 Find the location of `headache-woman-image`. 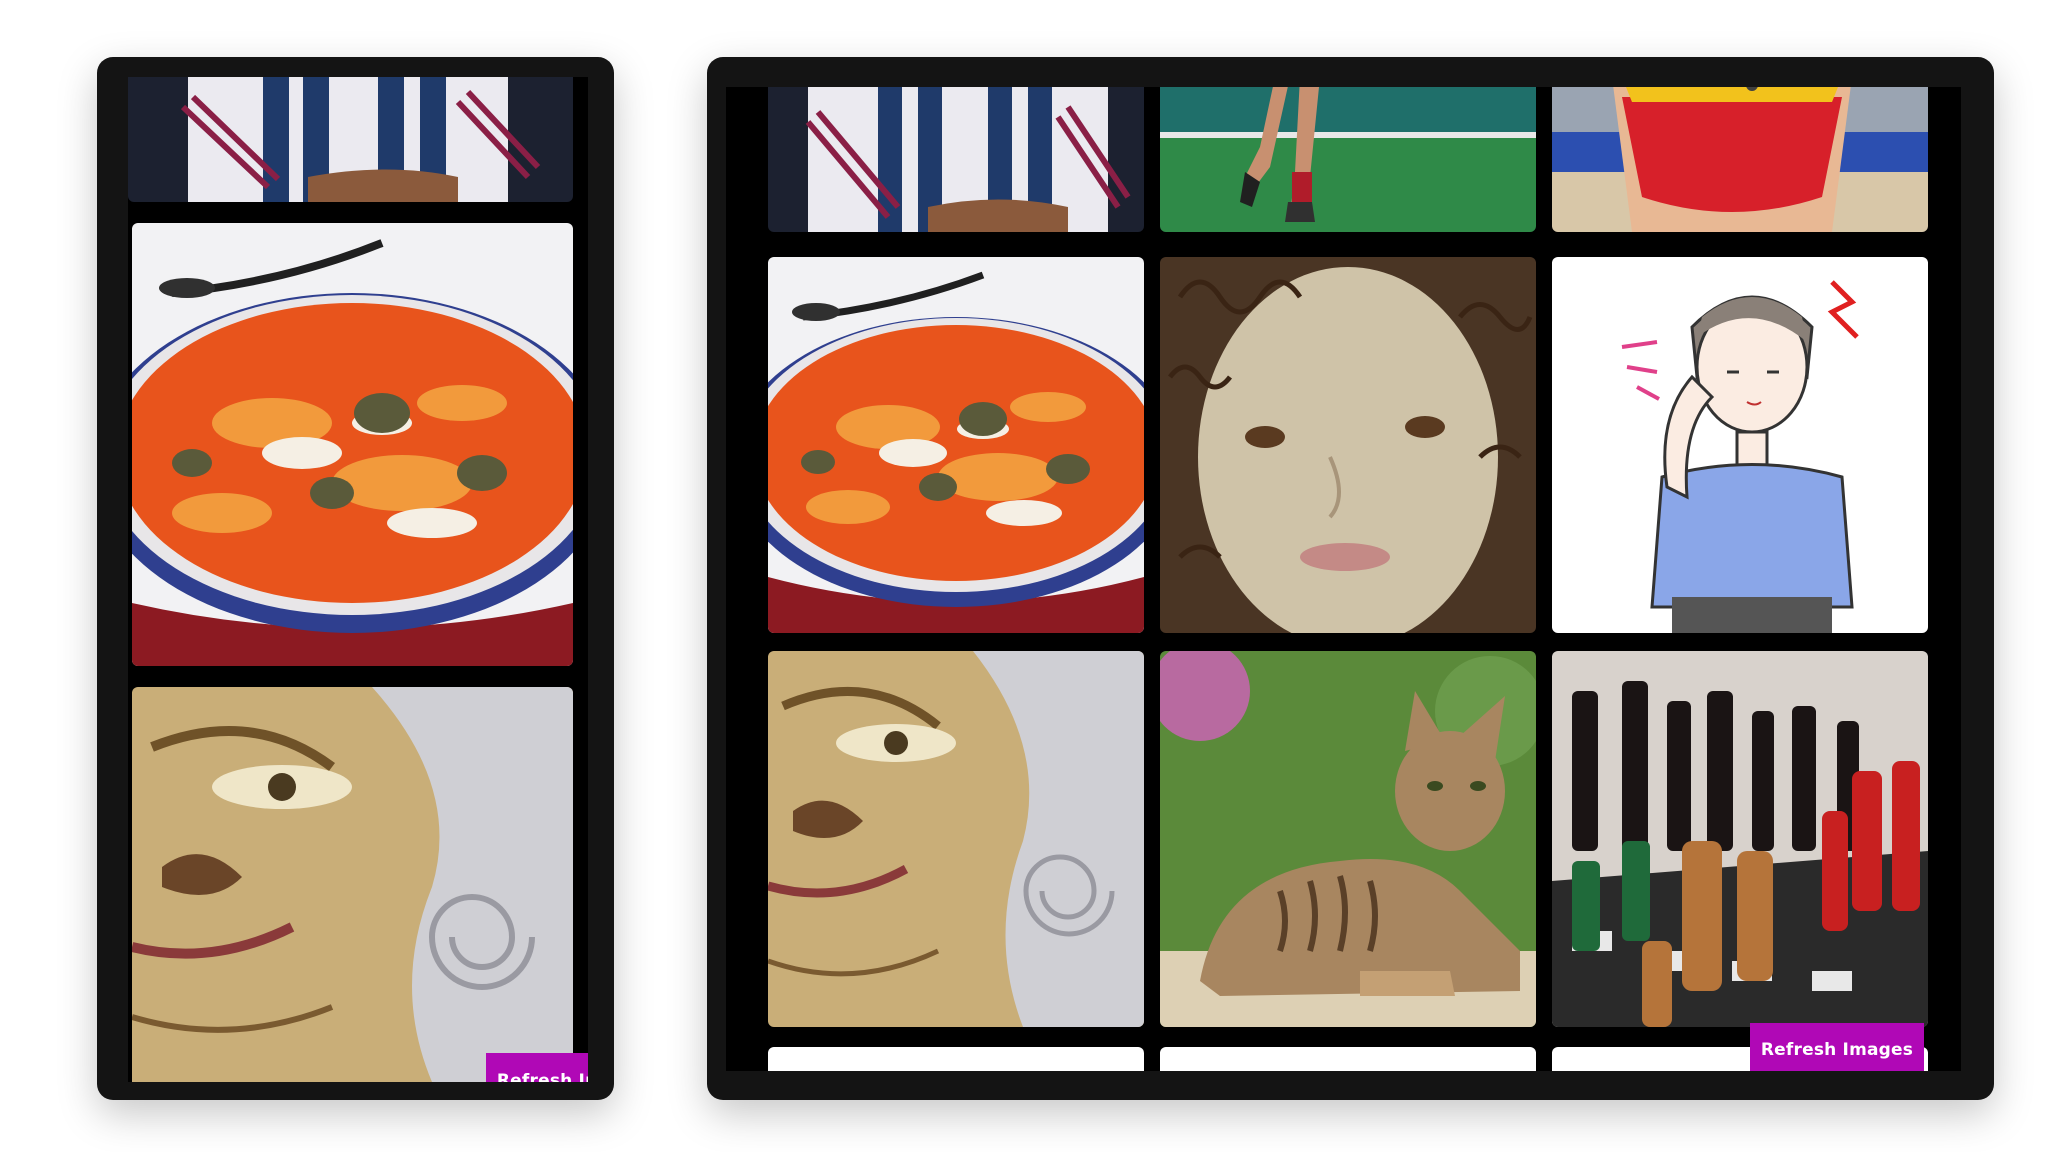

headache-woman-image is located at coordinates (1740, 445).